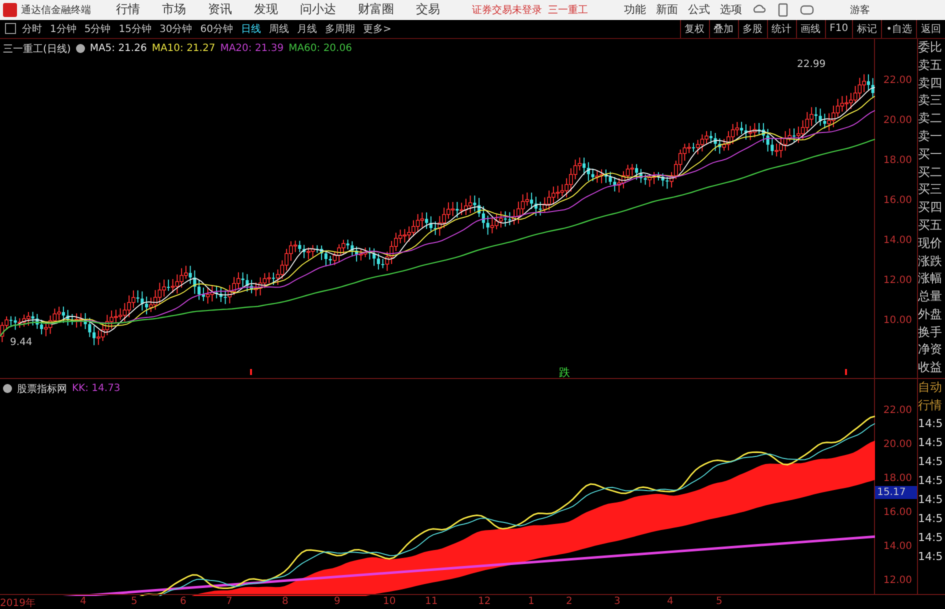 Image resolution: width=945 pixels, height=609 pixels. What do you see at coordinates (897, 320) in the screenshot?
I see `axis-label: 10.00` at bounding box center [897, 320].